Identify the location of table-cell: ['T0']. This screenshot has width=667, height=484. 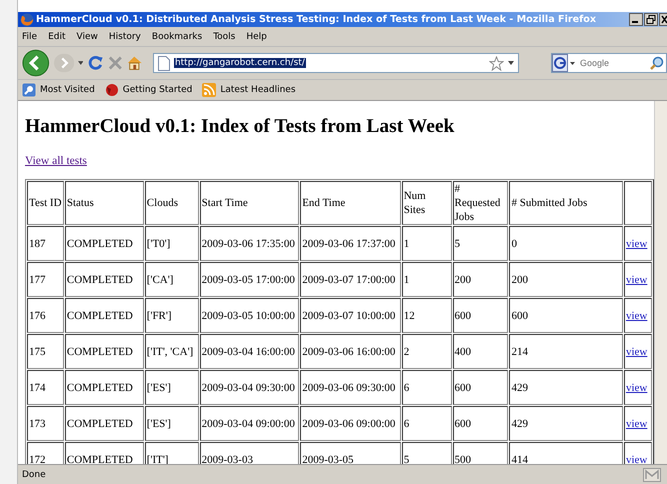
(171, 243).